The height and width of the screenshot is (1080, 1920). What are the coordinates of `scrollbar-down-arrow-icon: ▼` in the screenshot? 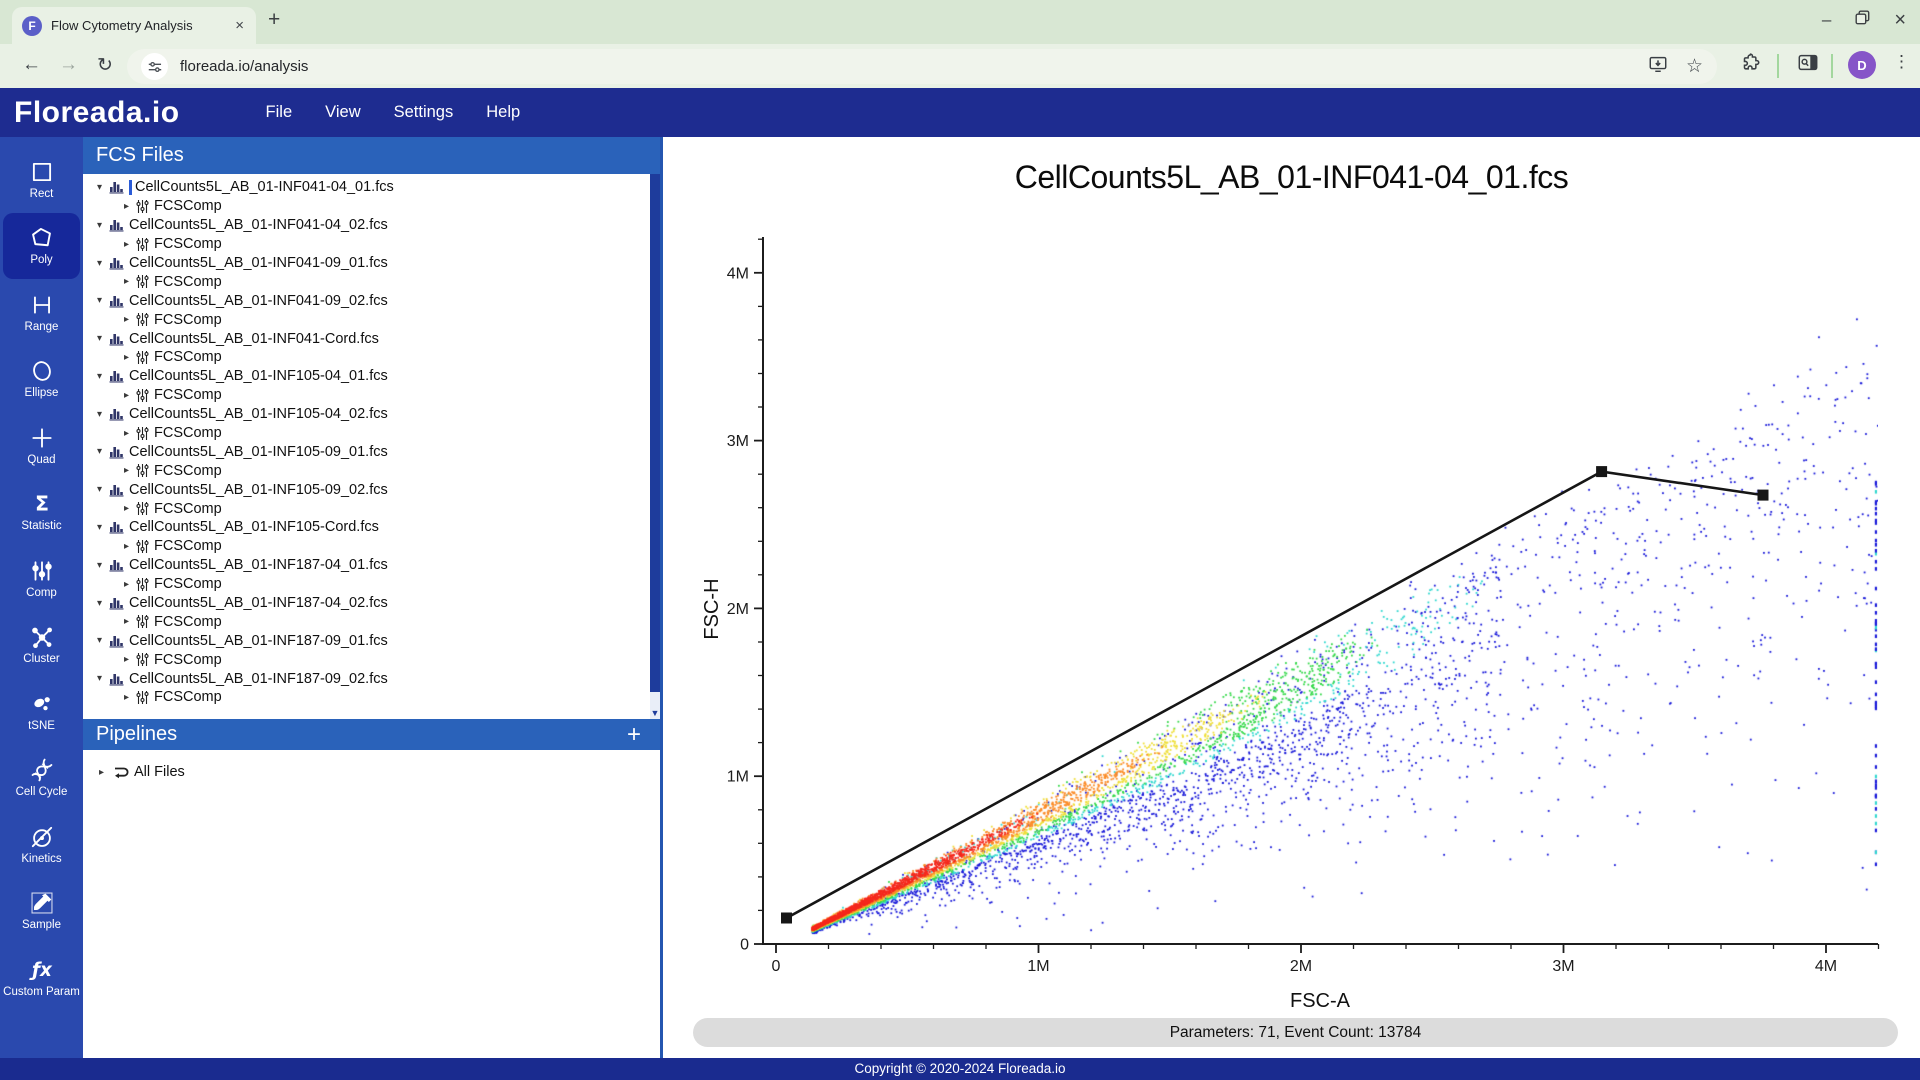 It's located at (655, 713).